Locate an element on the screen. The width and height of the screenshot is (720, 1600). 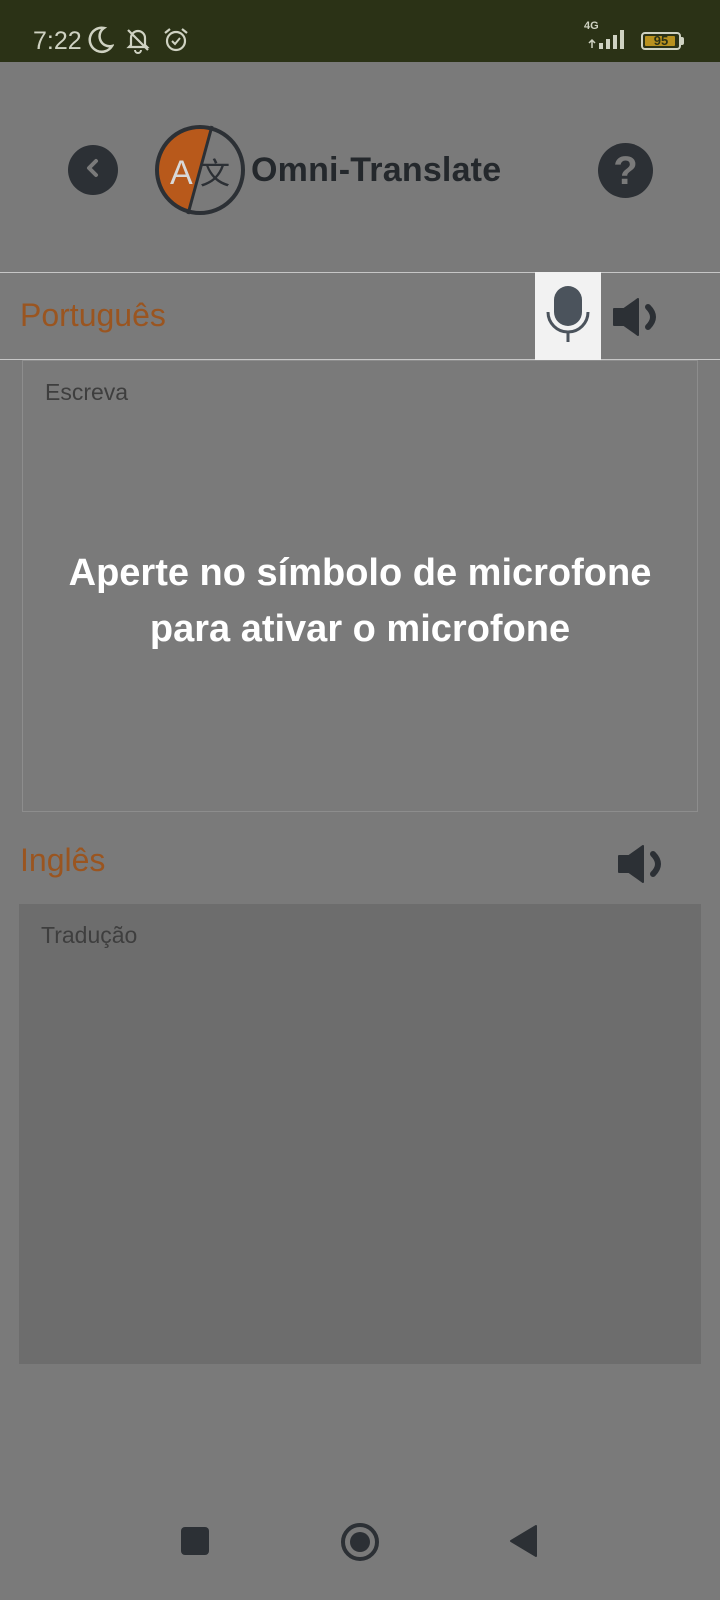
back-nav-button is located at coordinates (523, 1543).